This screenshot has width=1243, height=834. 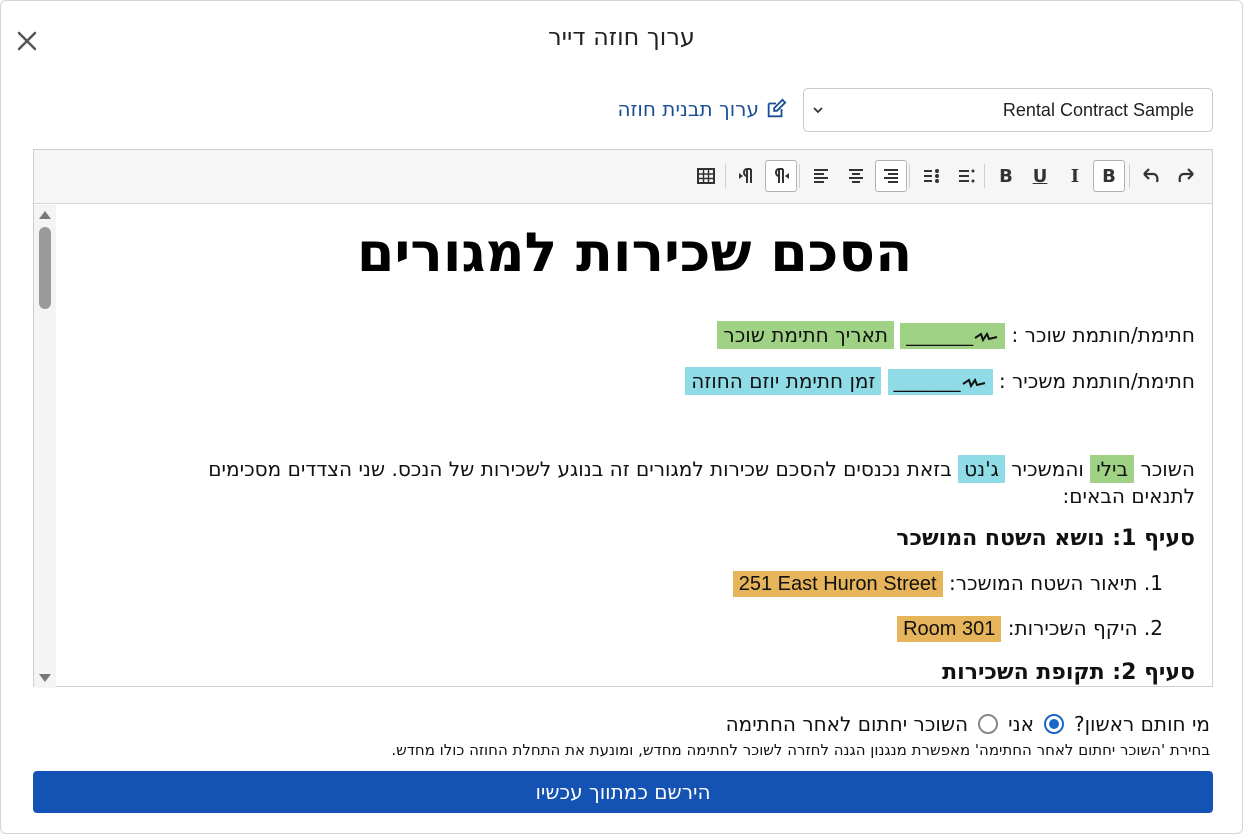 What do you see at coordinates (688, 109) in the screenshot?
I see `edit-template-label: ערוך תבנית חוזה` at bounding box center [688, 109].